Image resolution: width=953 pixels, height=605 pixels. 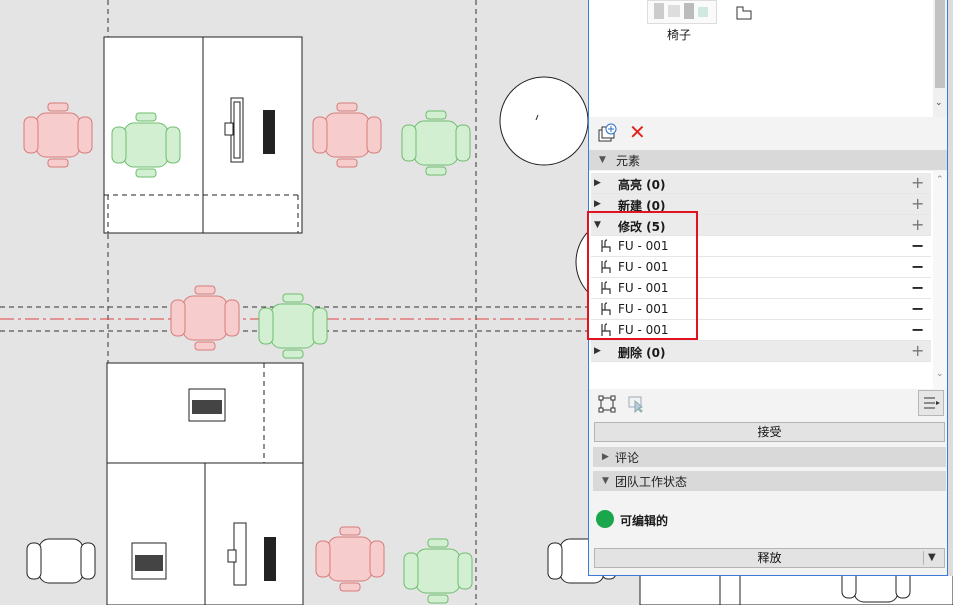 I want to click on thumbnail-image-icon, so click(x=681, y=11).